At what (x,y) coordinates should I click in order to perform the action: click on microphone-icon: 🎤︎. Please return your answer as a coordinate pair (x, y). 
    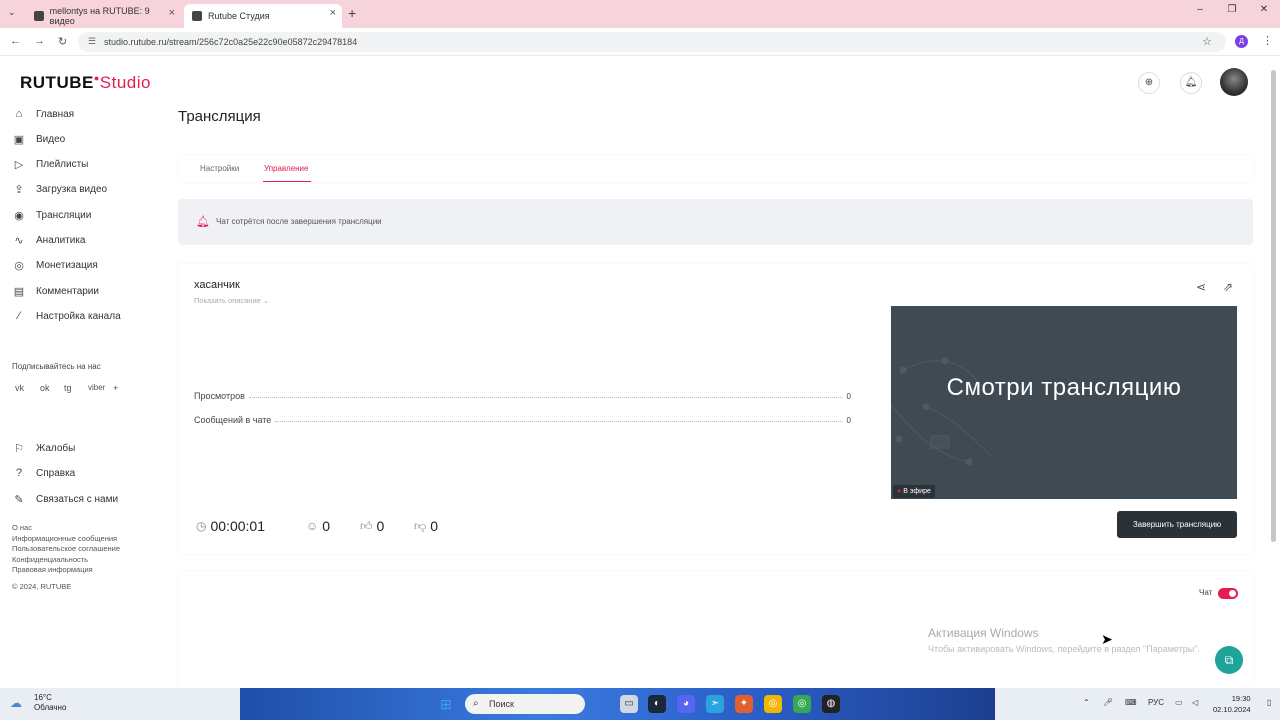
    Looking at the image, I should click on (1108, 702).